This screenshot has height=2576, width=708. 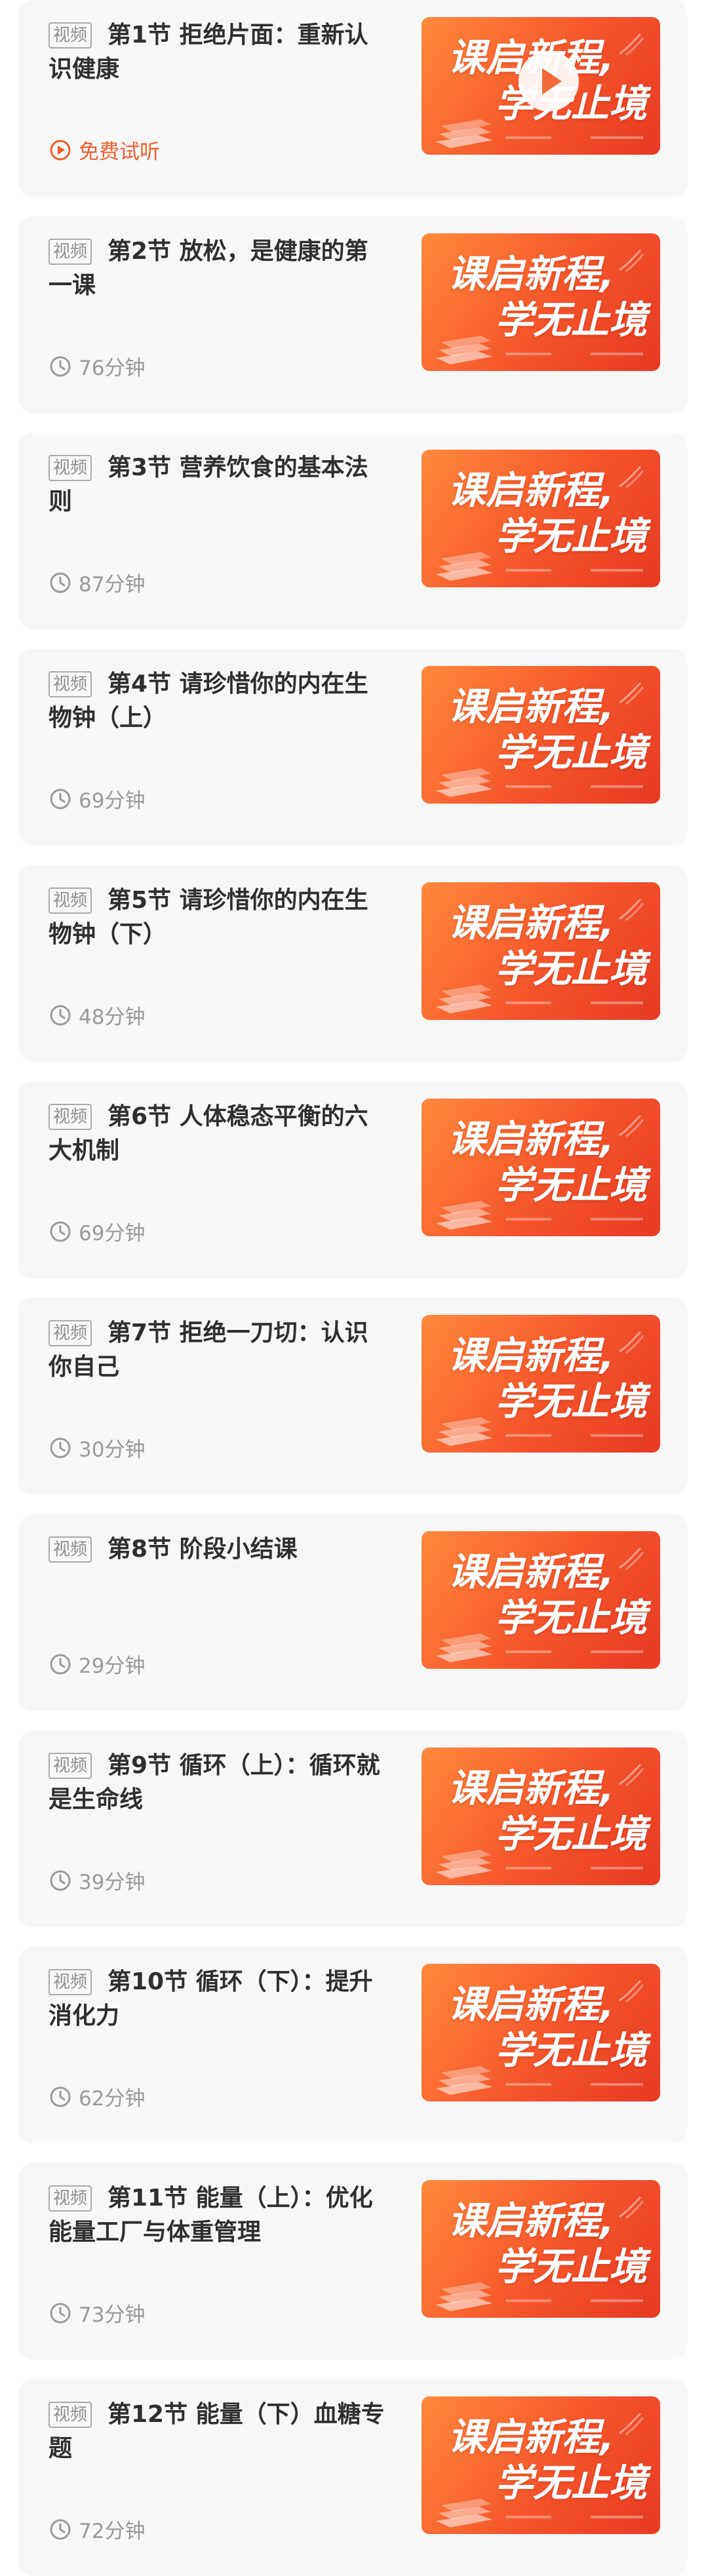 I want to click on lesson-card: 视频 第9节 循环（上）：循环就是生命线 39分钟 课启新程, 学无止境, so click(x=353, y=1828).